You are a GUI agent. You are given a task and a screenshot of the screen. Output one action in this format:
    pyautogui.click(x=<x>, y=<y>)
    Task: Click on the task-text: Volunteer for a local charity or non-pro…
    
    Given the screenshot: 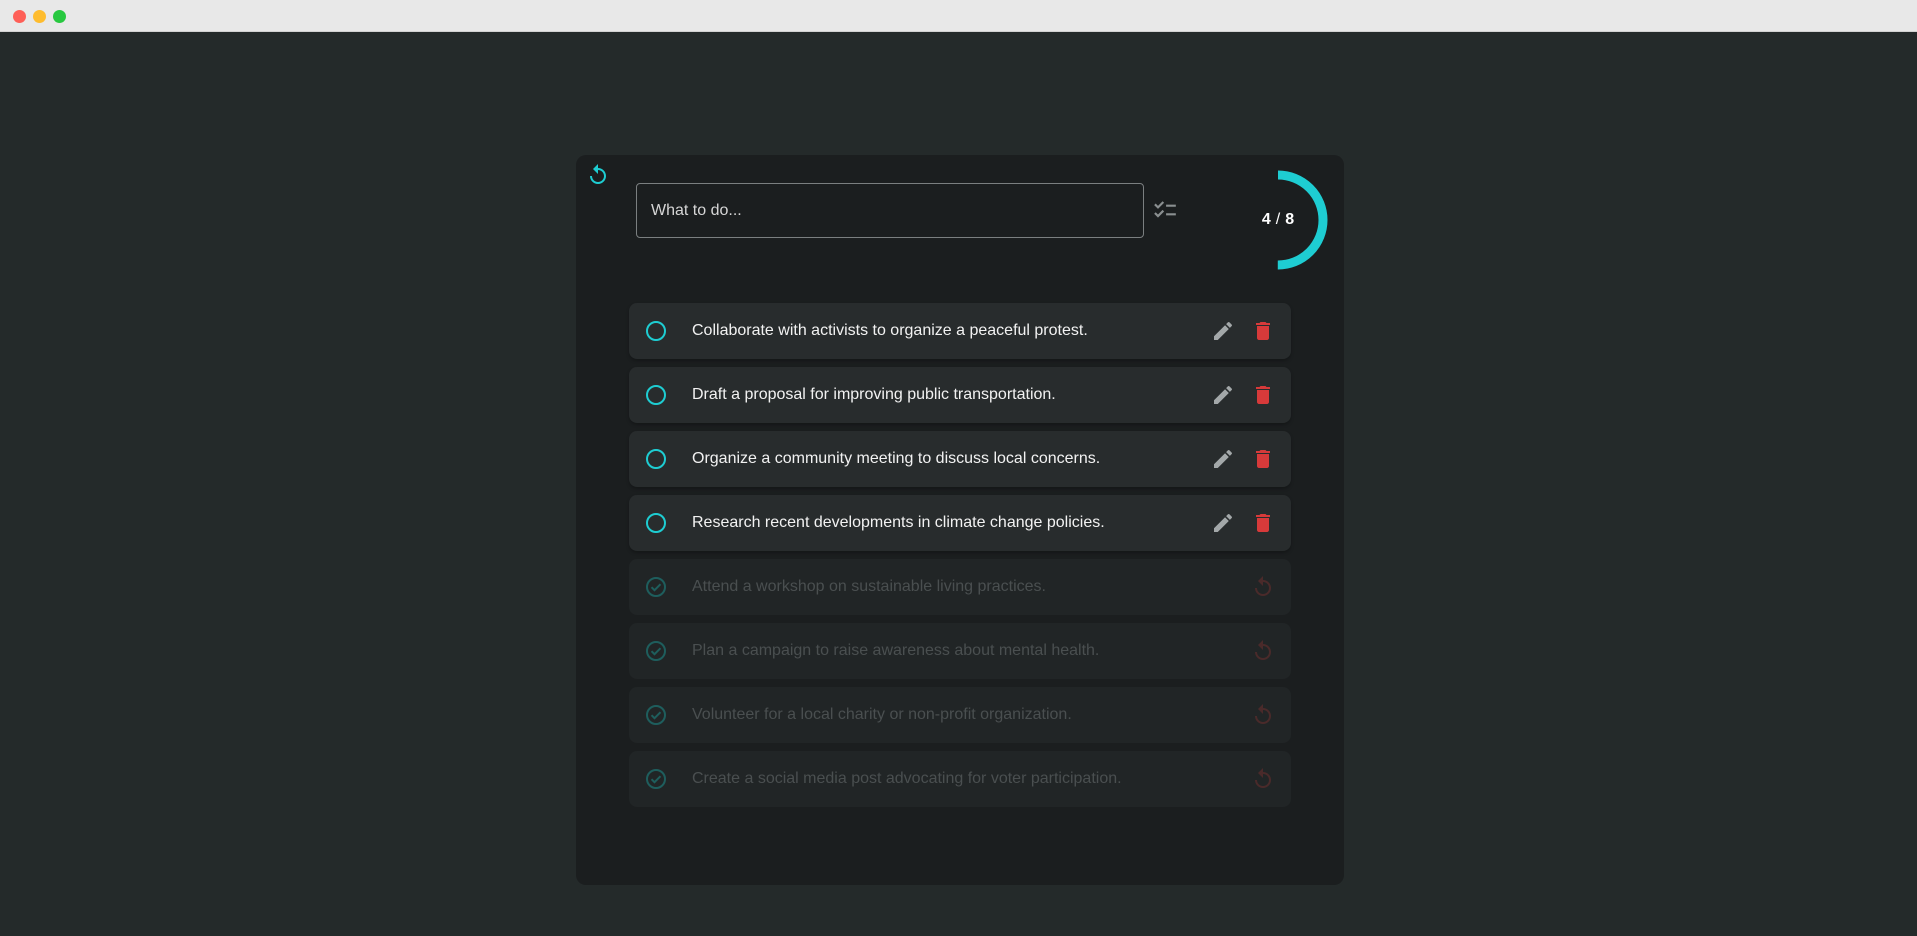 What is the action you would take?
    pyautogui.click(x=882, y=714)
    